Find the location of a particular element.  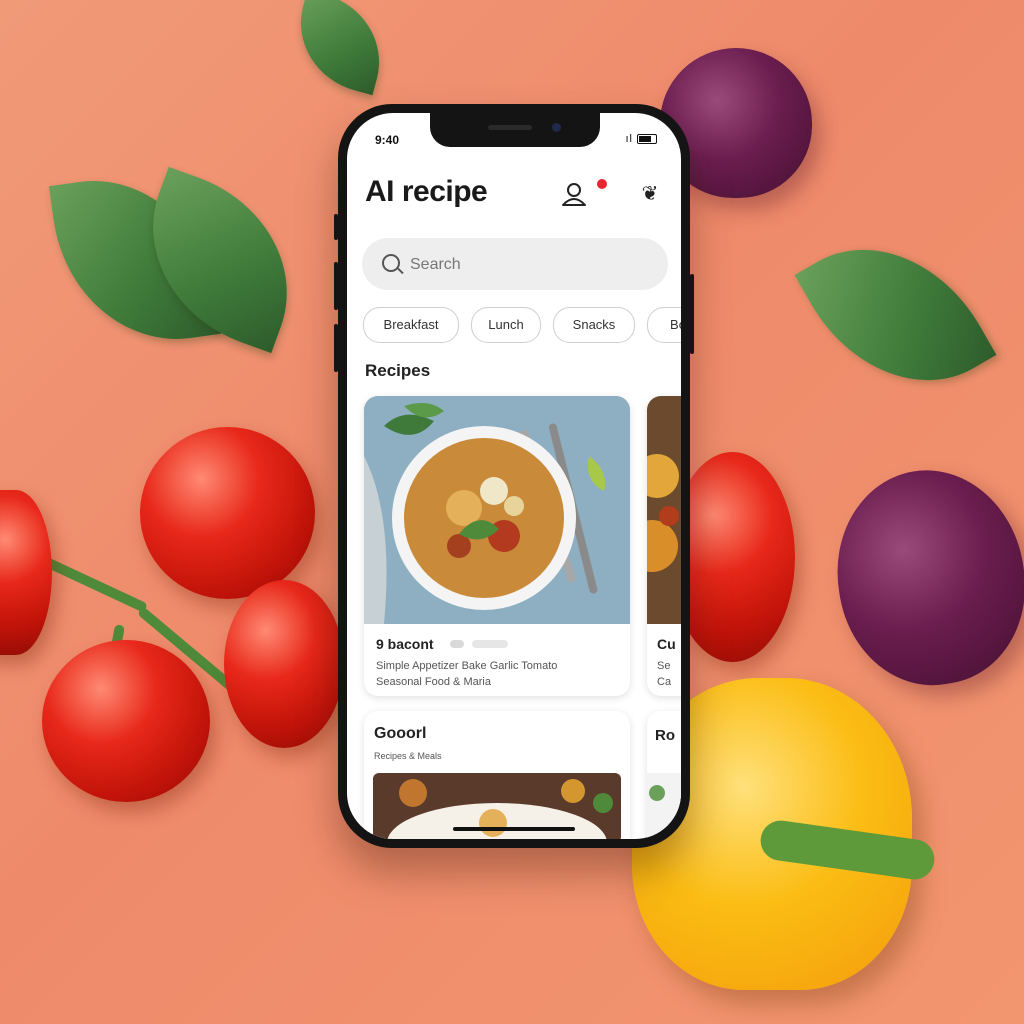

battery-icon is located at coordinates (647, 139).